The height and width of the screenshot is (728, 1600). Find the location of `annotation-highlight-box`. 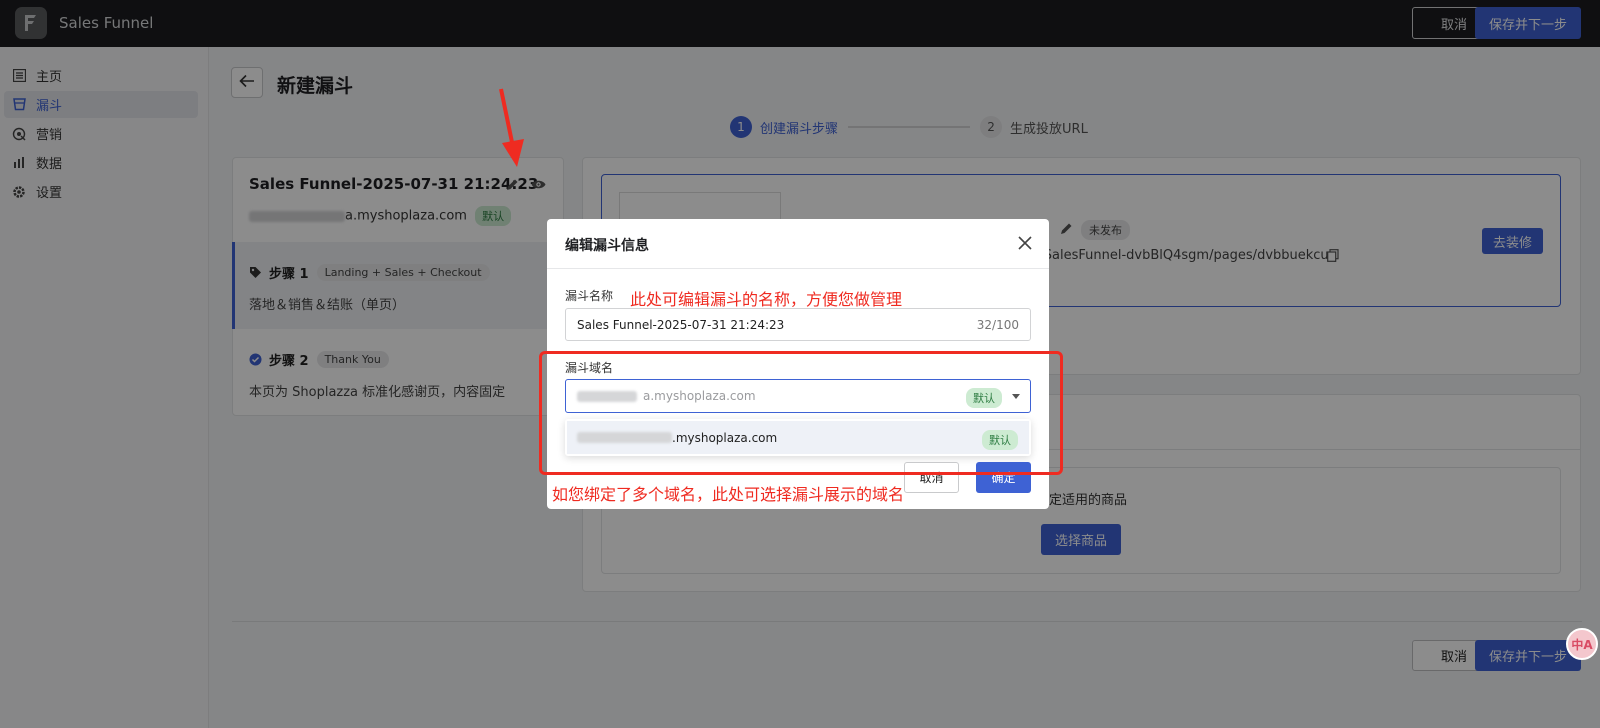

annotation-highlight-box is located at coordinates (801, 413).